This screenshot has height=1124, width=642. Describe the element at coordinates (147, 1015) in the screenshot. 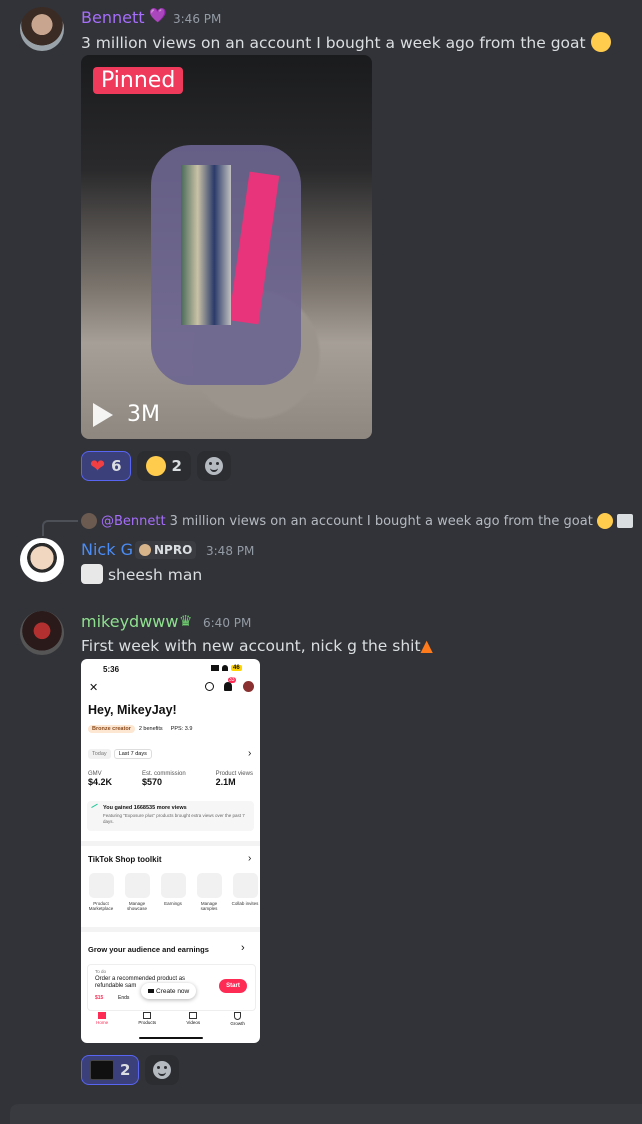

I see `bag-icon` at that location.